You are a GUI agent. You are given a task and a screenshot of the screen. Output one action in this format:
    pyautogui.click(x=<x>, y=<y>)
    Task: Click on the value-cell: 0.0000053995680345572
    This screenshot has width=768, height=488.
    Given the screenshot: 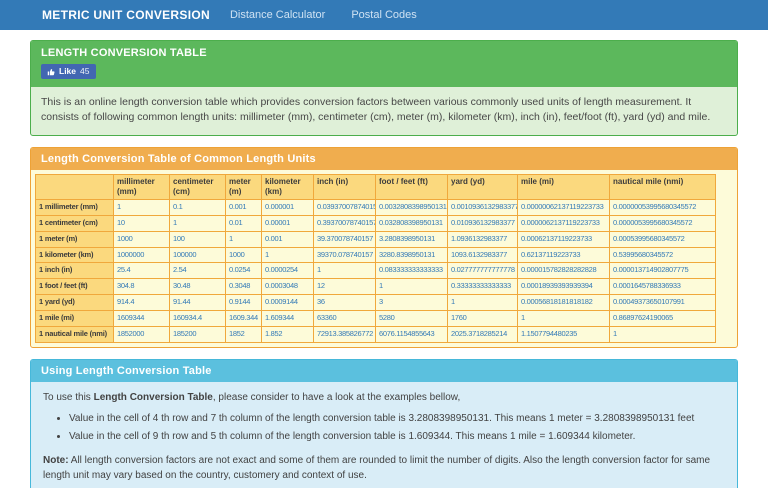 What is the action you would take?
    pyautogui.click(x=662, y=223)
    